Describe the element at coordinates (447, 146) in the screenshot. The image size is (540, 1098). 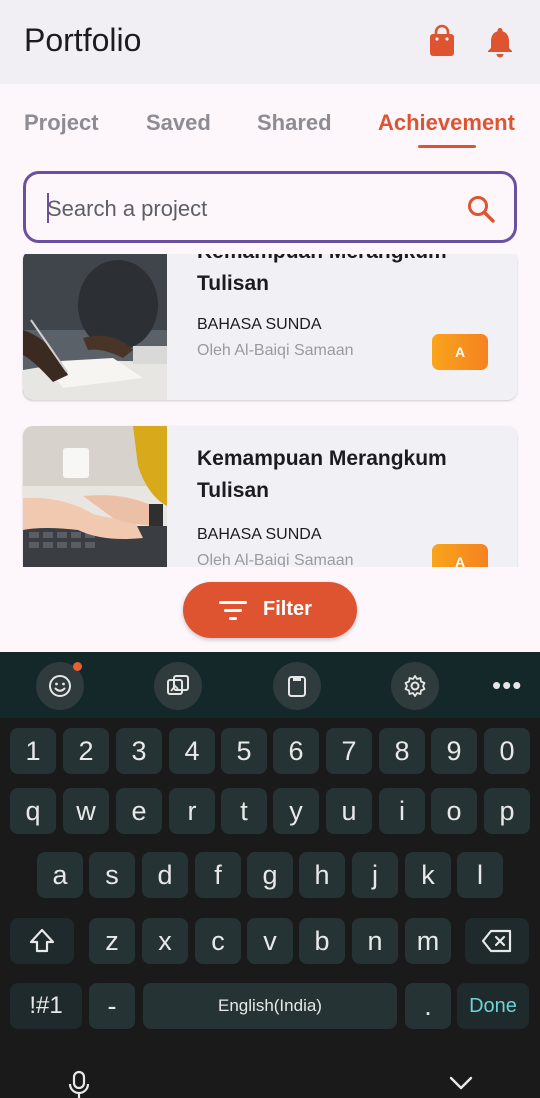
I see `active-tab-indicator` at that location.